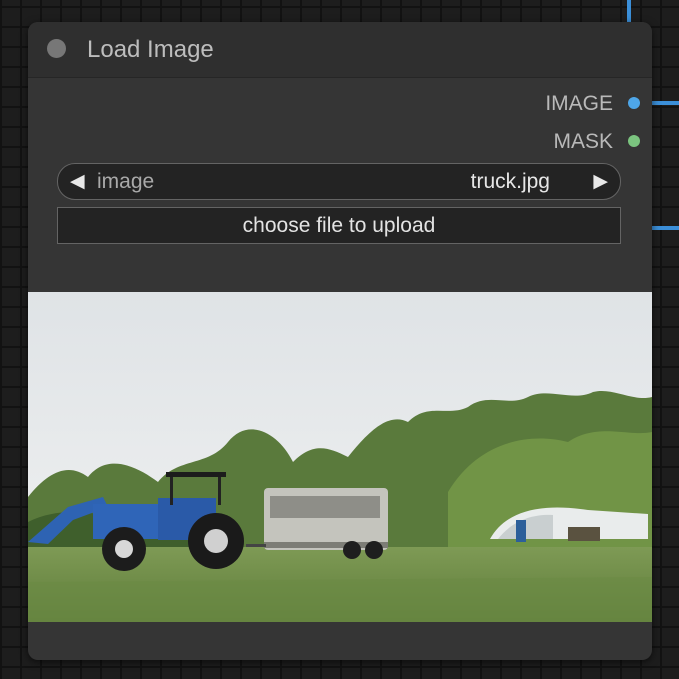 This screenshot has height=679, width=679. I want to click on choose-file-button: choose file to upload, so click(339, 225).